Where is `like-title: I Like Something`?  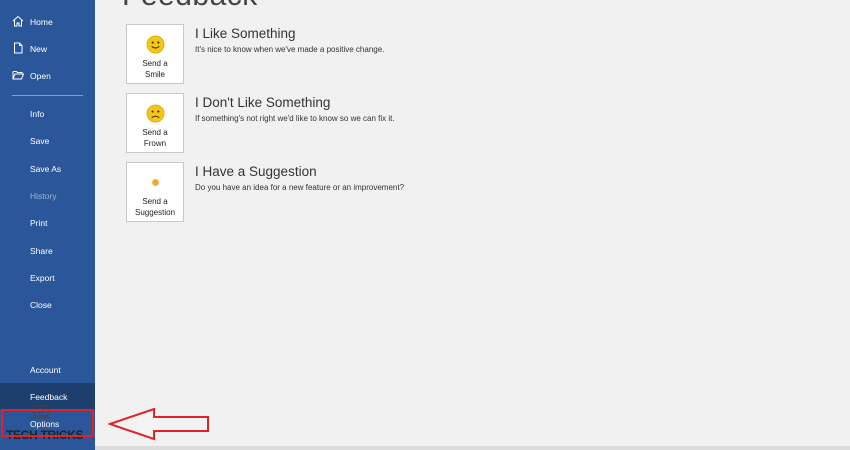
like-title: I Like Something is located at coordinates (245, 33).